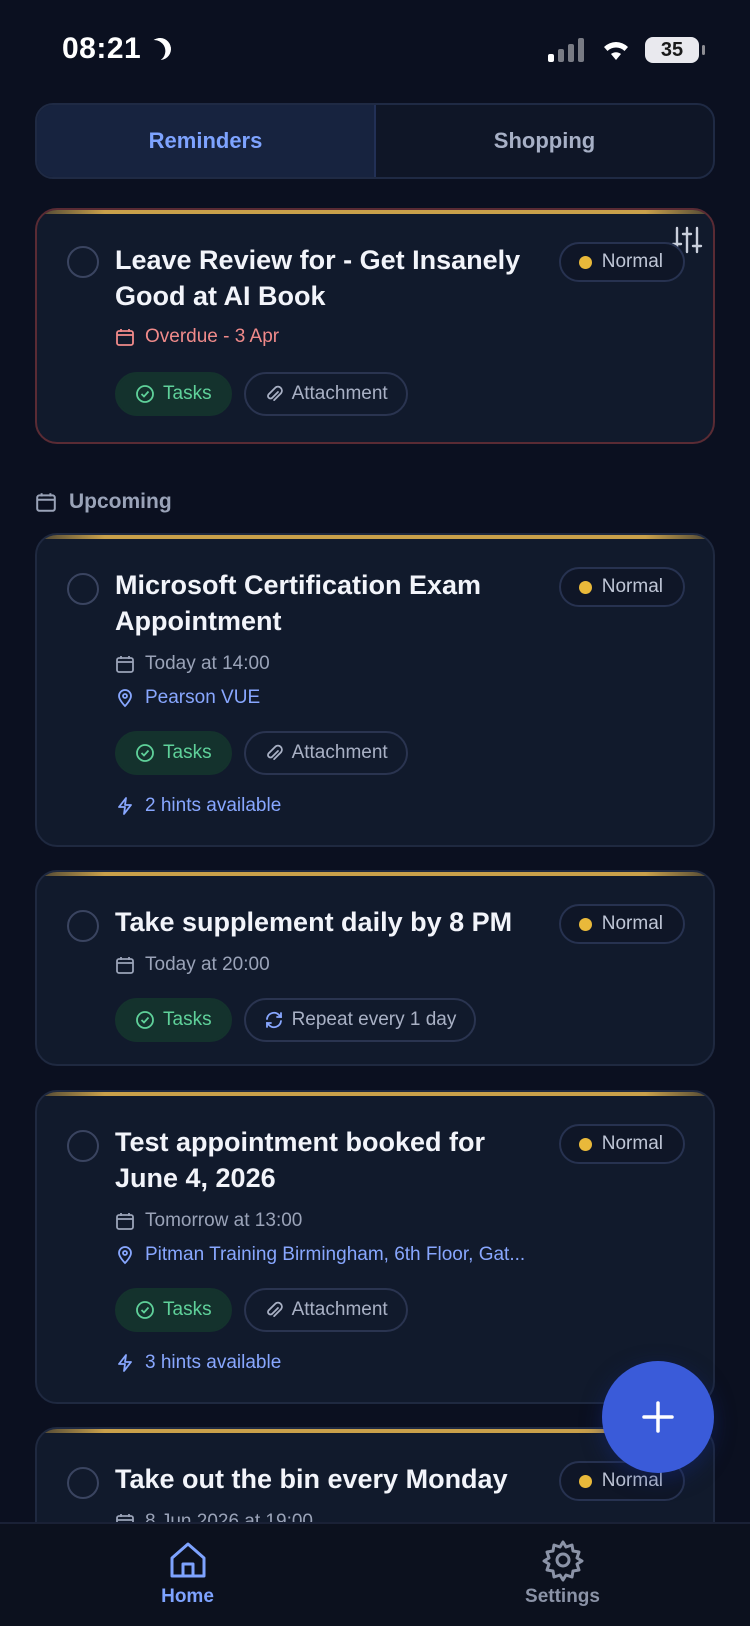 The width and height of the screenshot is (750, 1626). I want to click on hints-link: 3 hints available, so click(198, 1363).